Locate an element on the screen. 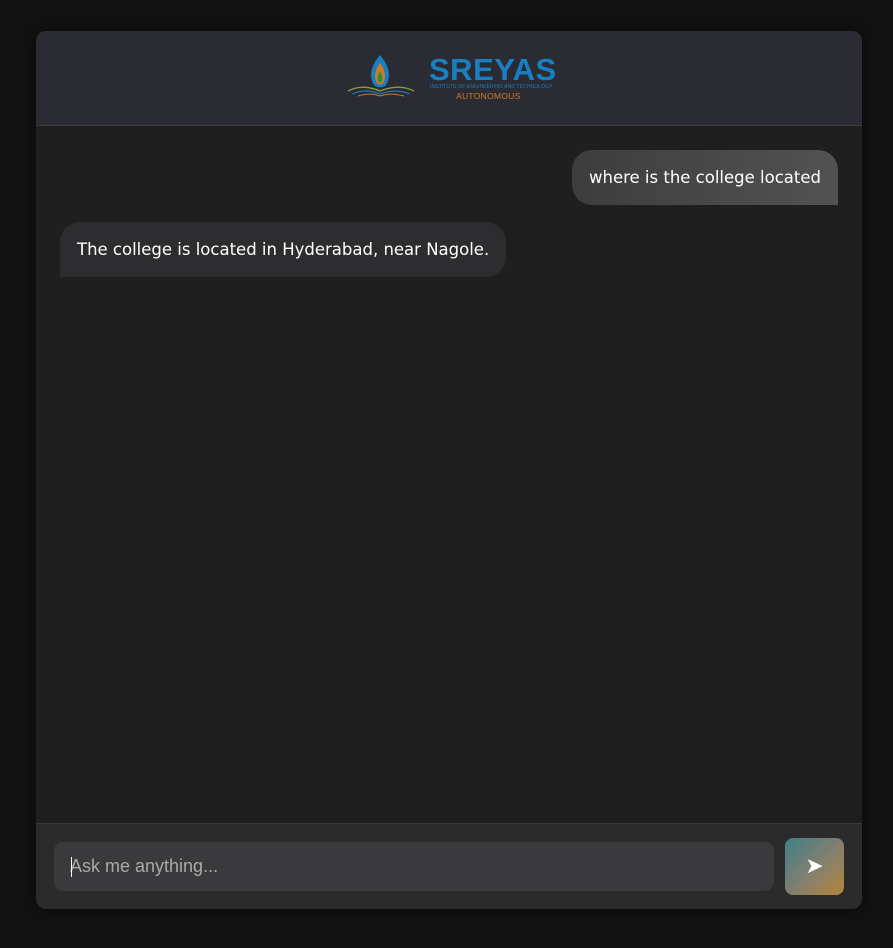 Image resolution: width=893 pixels, height=948 pixels. logo-subtitle: INSTITUTE OF ENGINEERING AND TECHNOLOGY is located at coordinates (491, 87).